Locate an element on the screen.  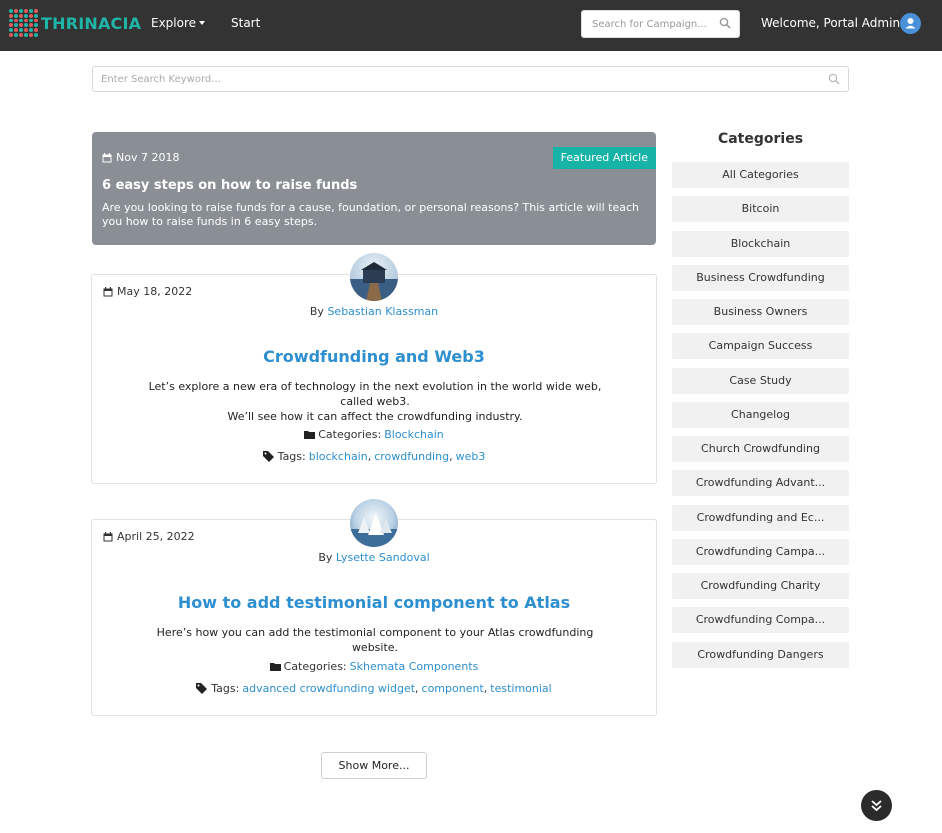
category-item: Bitcoin is located at coordinates (760, 209).